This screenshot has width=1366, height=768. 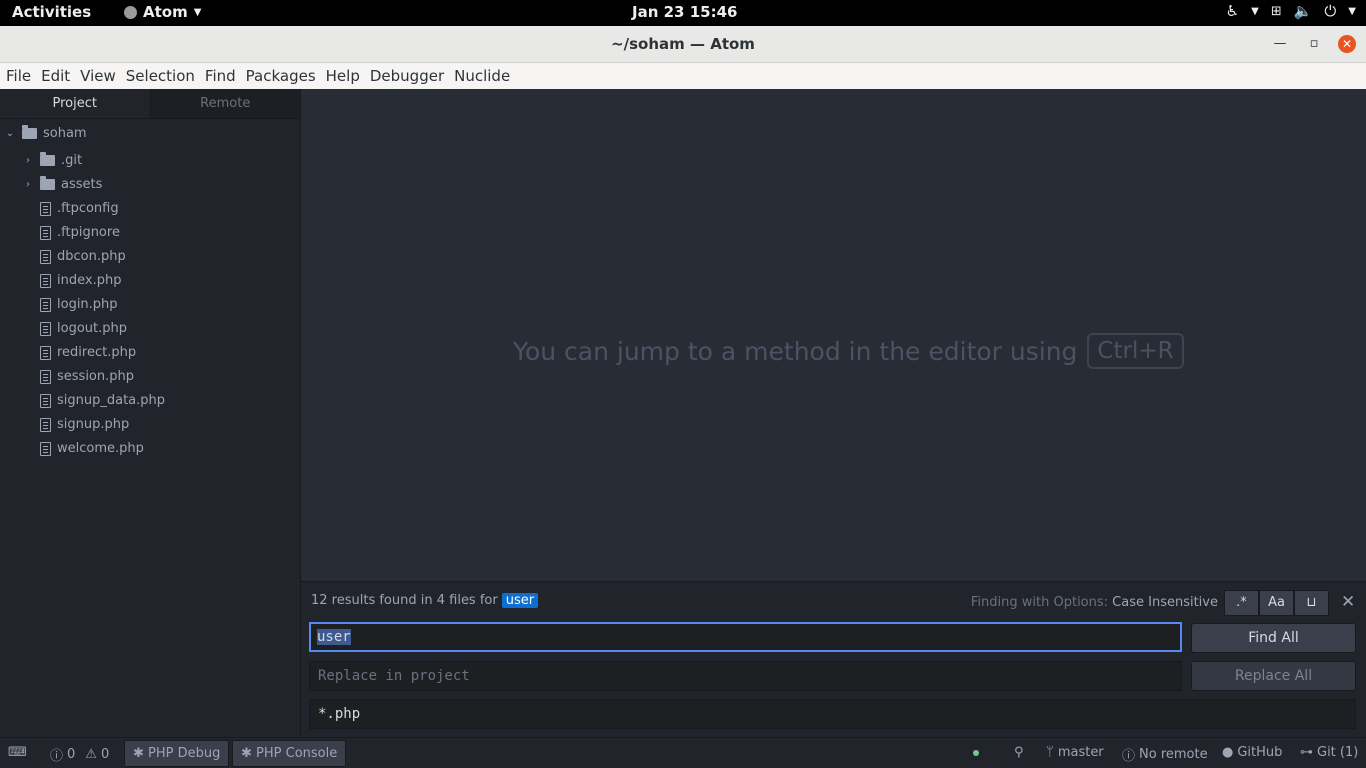 What do you see at coordinates (1080, 752) in the screenshot?
I see `branch-label: master` at bounding box center [1080, 752].